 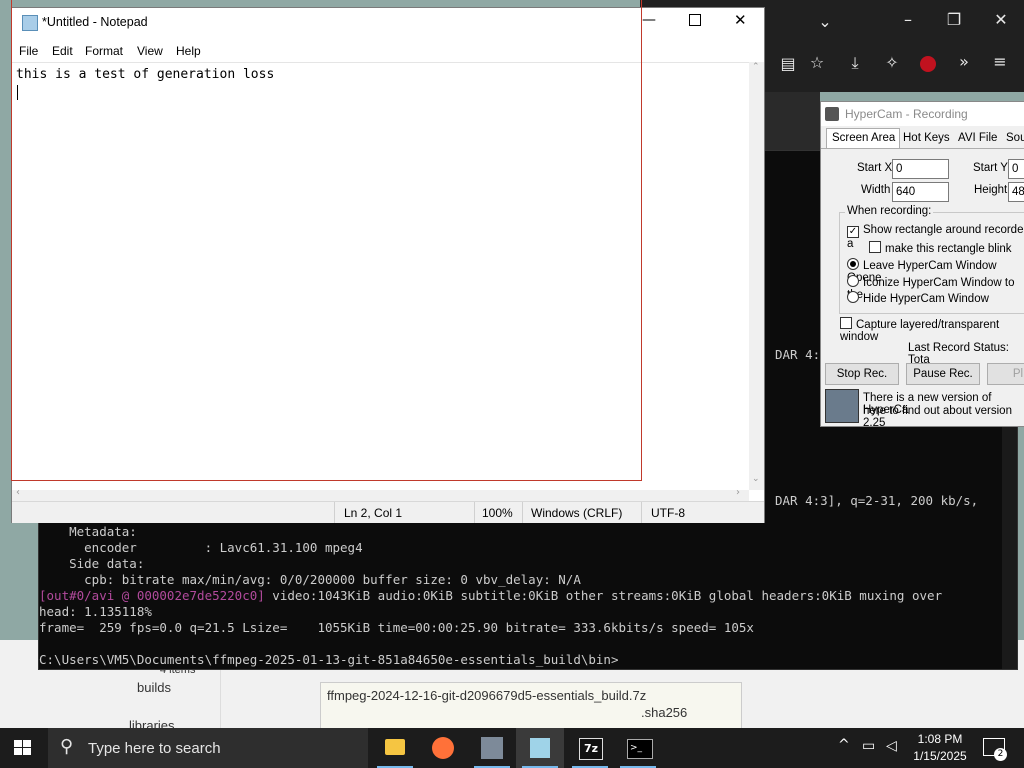 I want to click on hypercam-titlebar: HyperCam - Recording, so click(x=922, y=114).